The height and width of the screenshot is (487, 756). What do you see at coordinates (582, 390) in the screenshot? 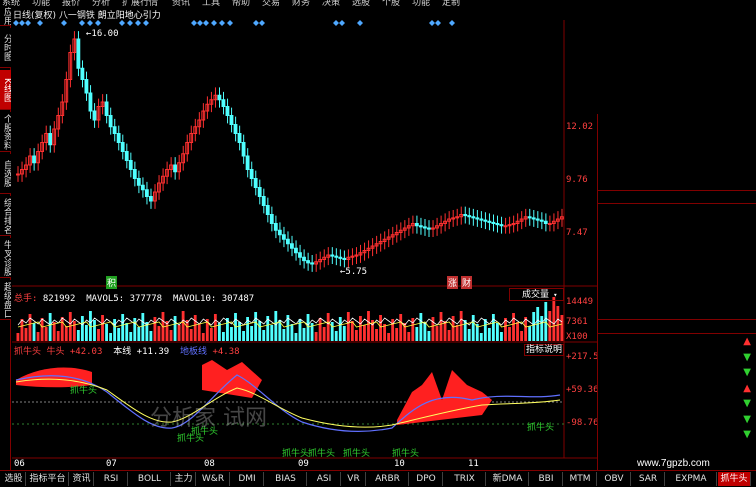
I see `ind-axis-2: +59.36` at bounding box center [582, 390].